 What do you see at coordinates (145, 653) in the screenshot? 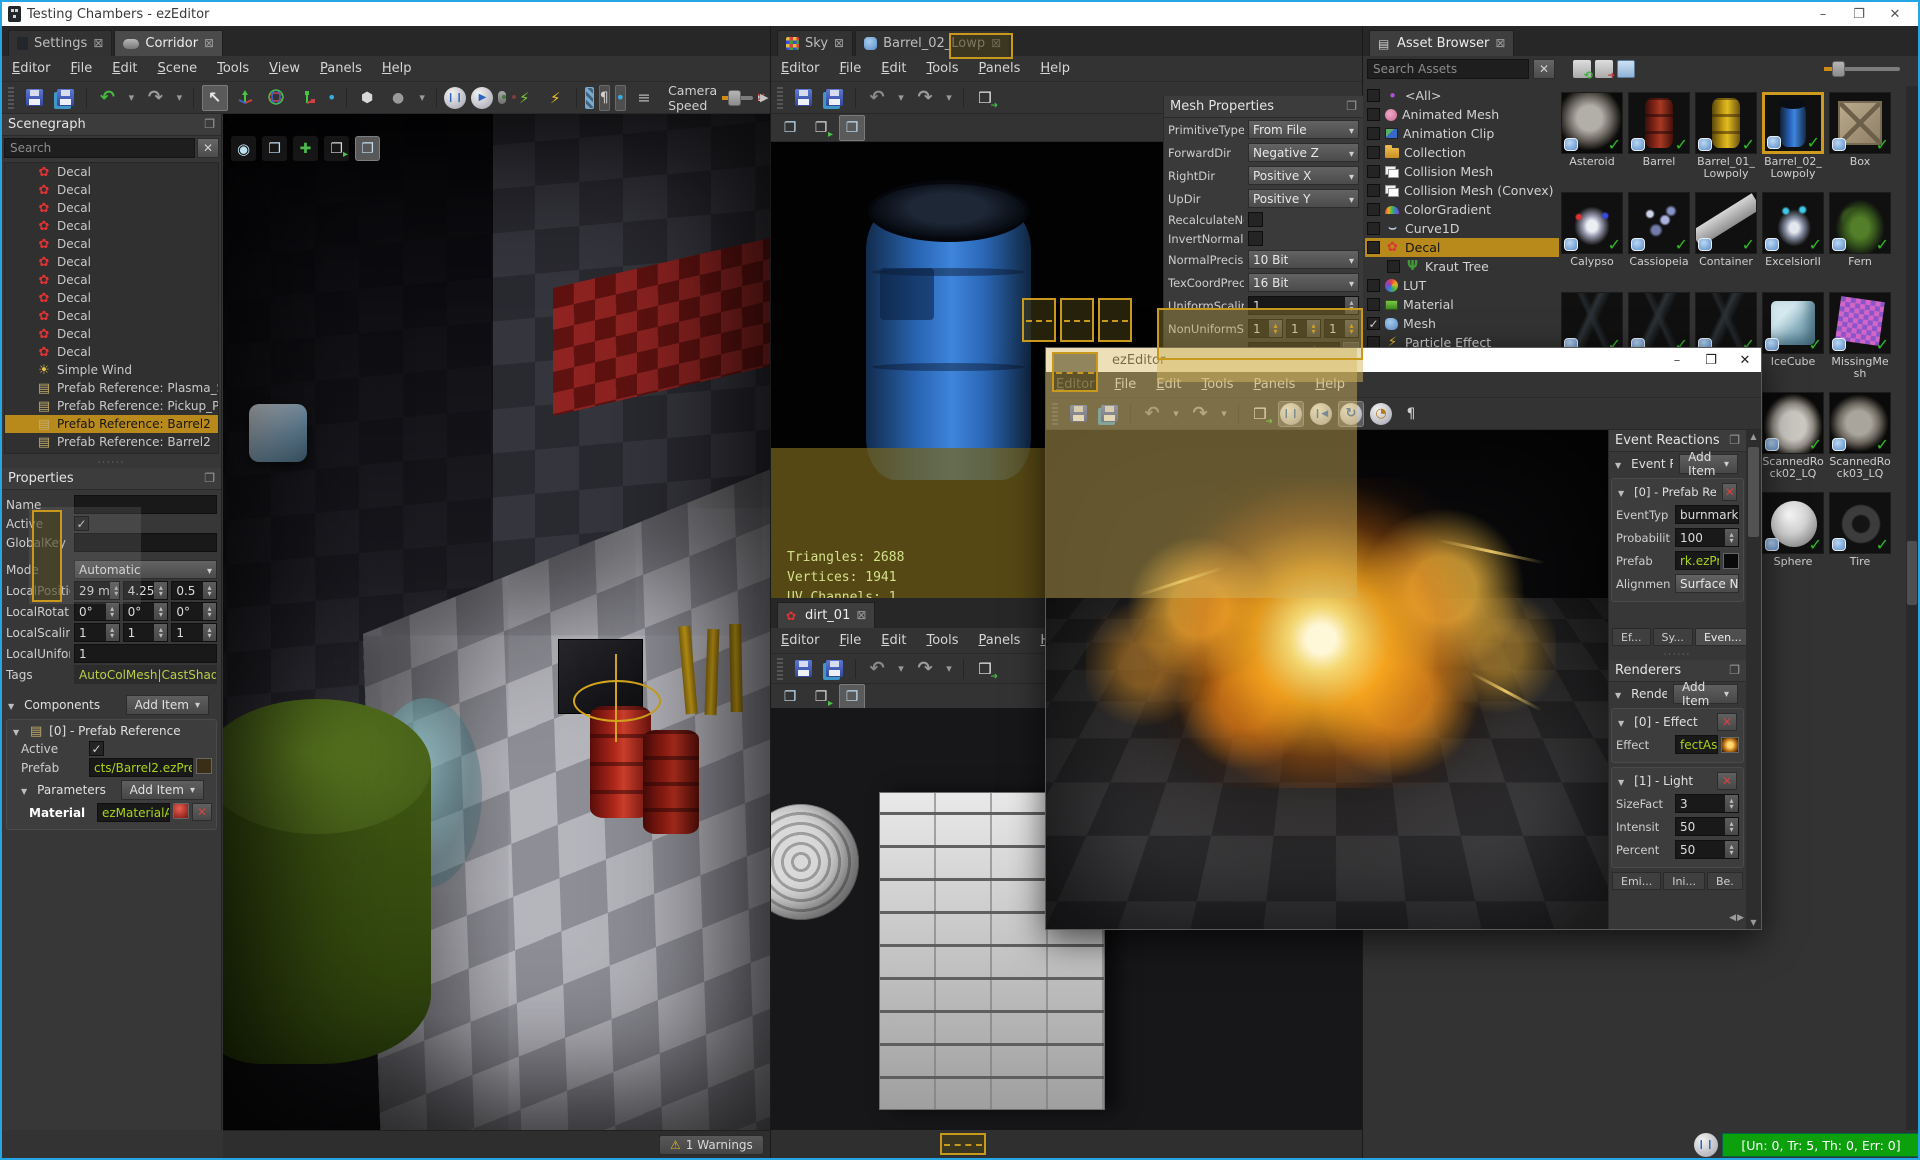
I see `uniform-scale-field: 1` at bounding box center [145, 653].